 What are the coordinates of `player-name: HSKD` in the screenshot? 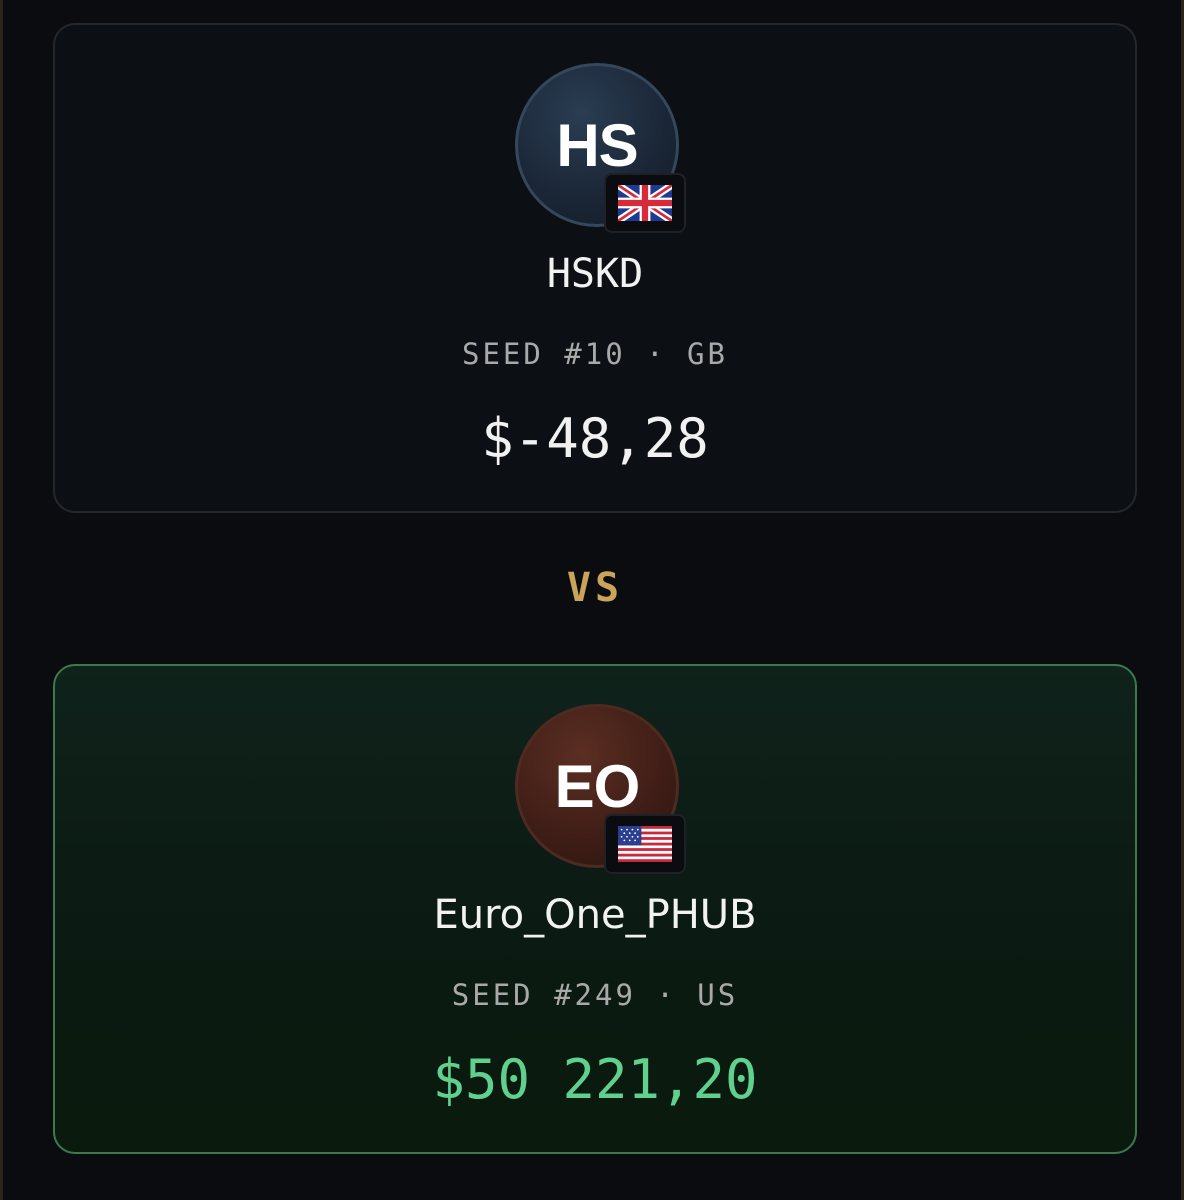 It's located at (595, 274).